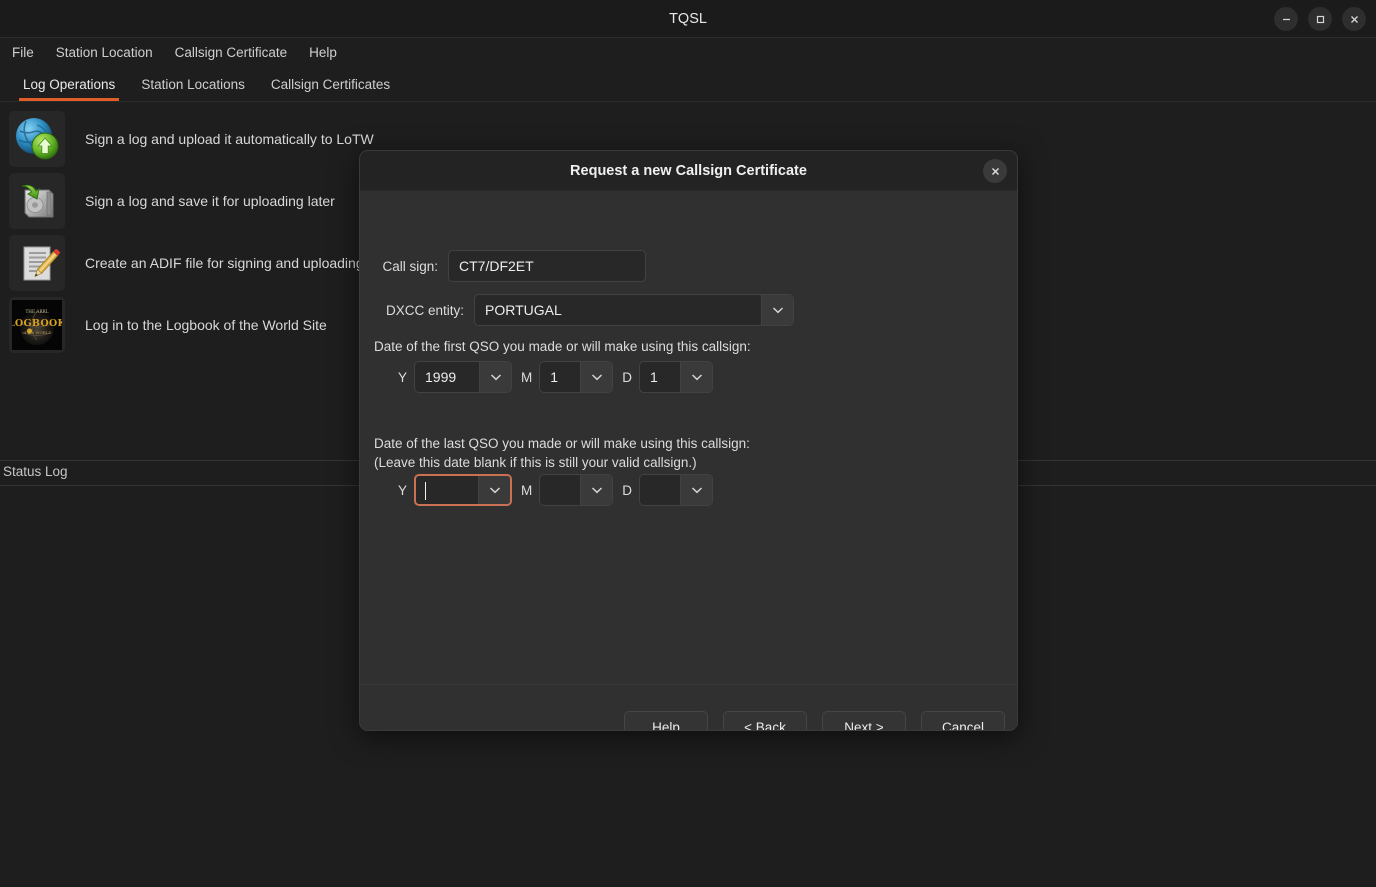 This screenshot has width=1376, height=887. Describe the element at coordinates (963, 720) in the screenshot. I see `cancel-button: Cancel` at that location.